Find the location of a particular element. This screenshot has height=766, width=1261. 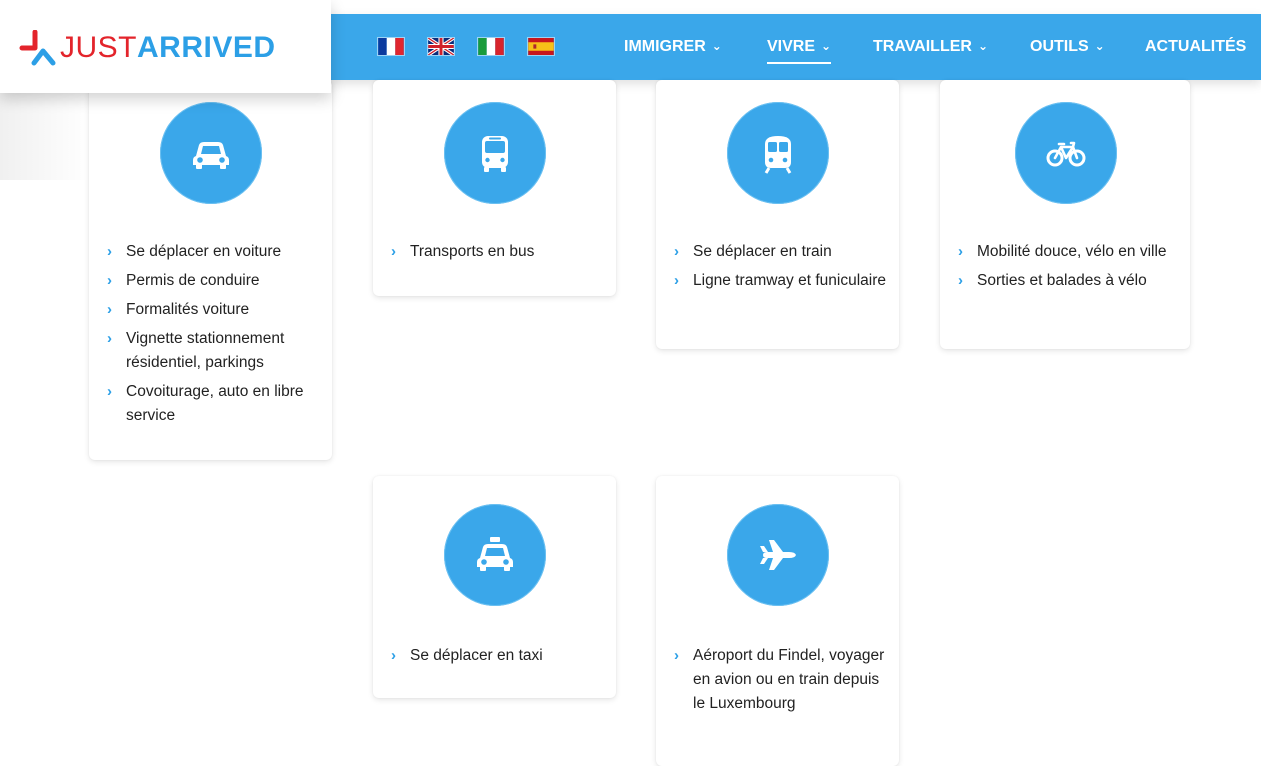

nav-item-outils: OUTILS ⌄ is located at coordinates (1067, 48).